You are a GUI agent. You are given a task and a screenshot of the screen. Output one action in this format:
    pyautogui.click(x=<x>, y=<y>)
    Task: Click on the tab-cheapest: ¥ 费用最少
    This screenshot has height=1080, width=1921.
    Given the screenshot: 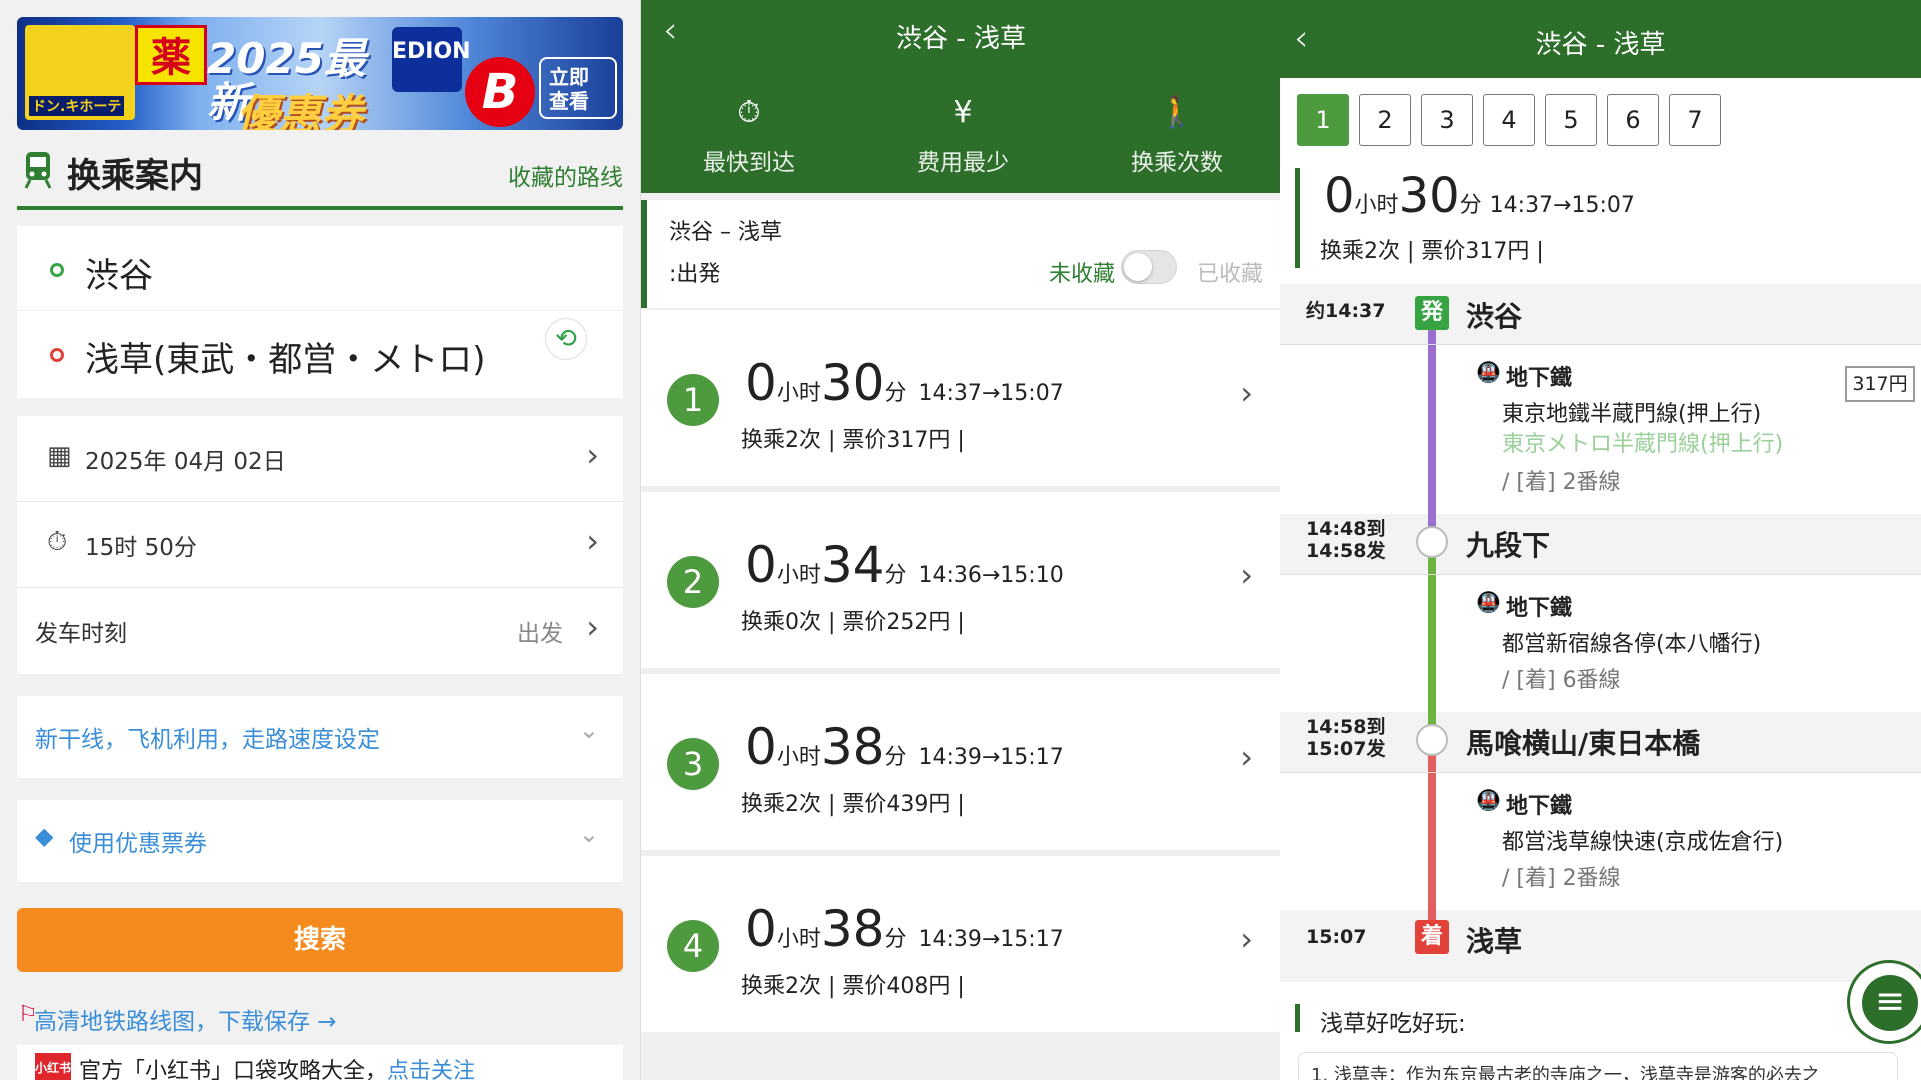 What is the action you would take?
    pyautogui.click(x=963, y=136)
    